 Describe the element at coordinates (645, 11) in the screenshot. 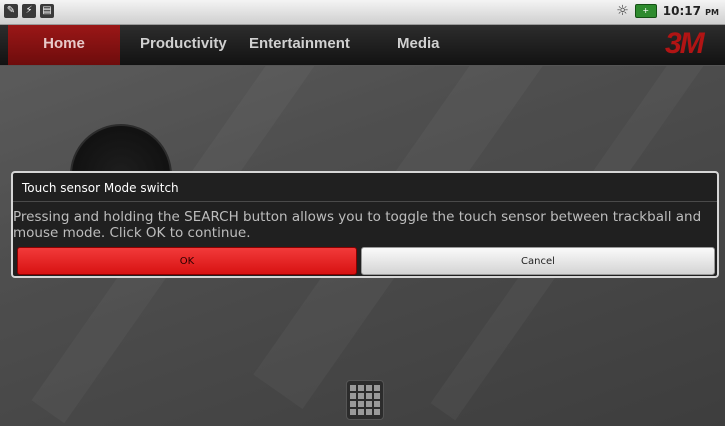

I see `battery-icon: +` at that location.